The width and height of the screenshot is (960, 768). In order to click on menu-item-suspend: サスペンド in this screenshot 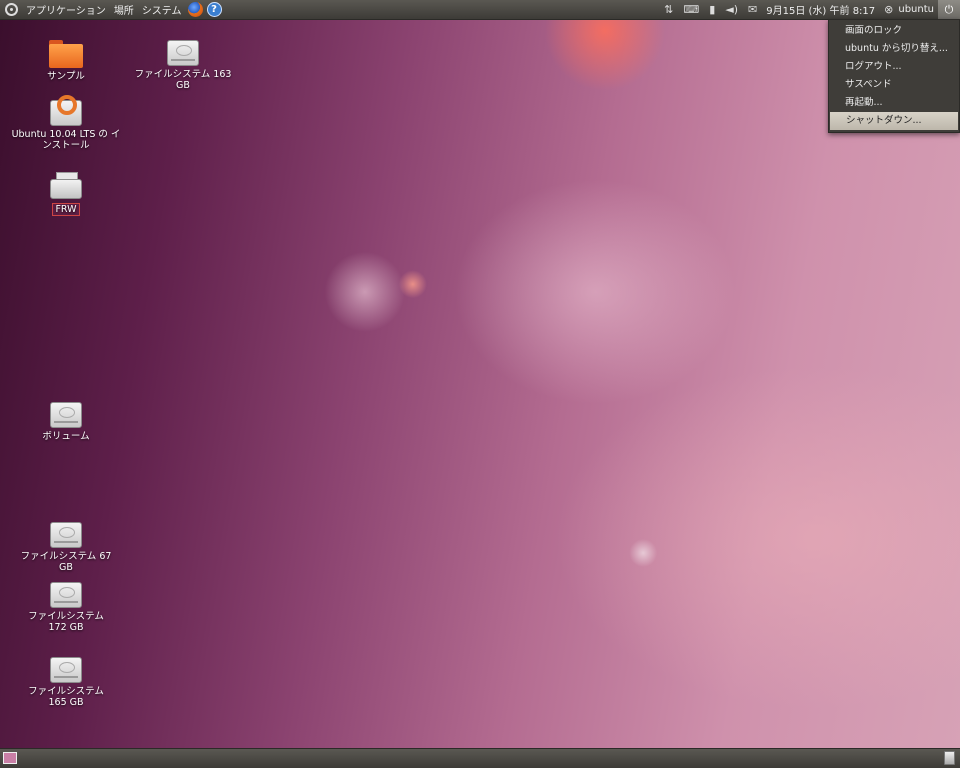, I will do `click(894, 85)`.